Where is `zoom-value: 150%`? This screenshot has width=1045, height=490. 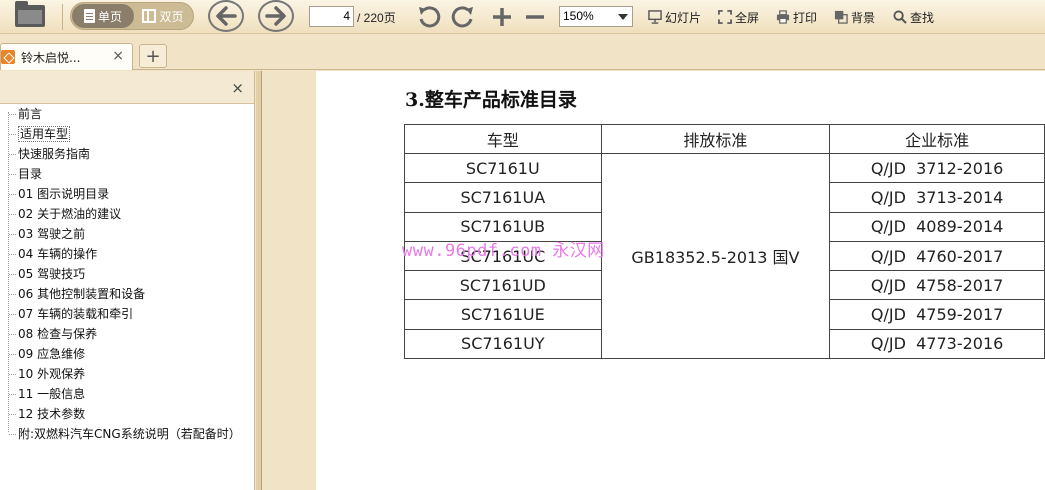 zoom-value: 150% is located at coordinates (578, 16).